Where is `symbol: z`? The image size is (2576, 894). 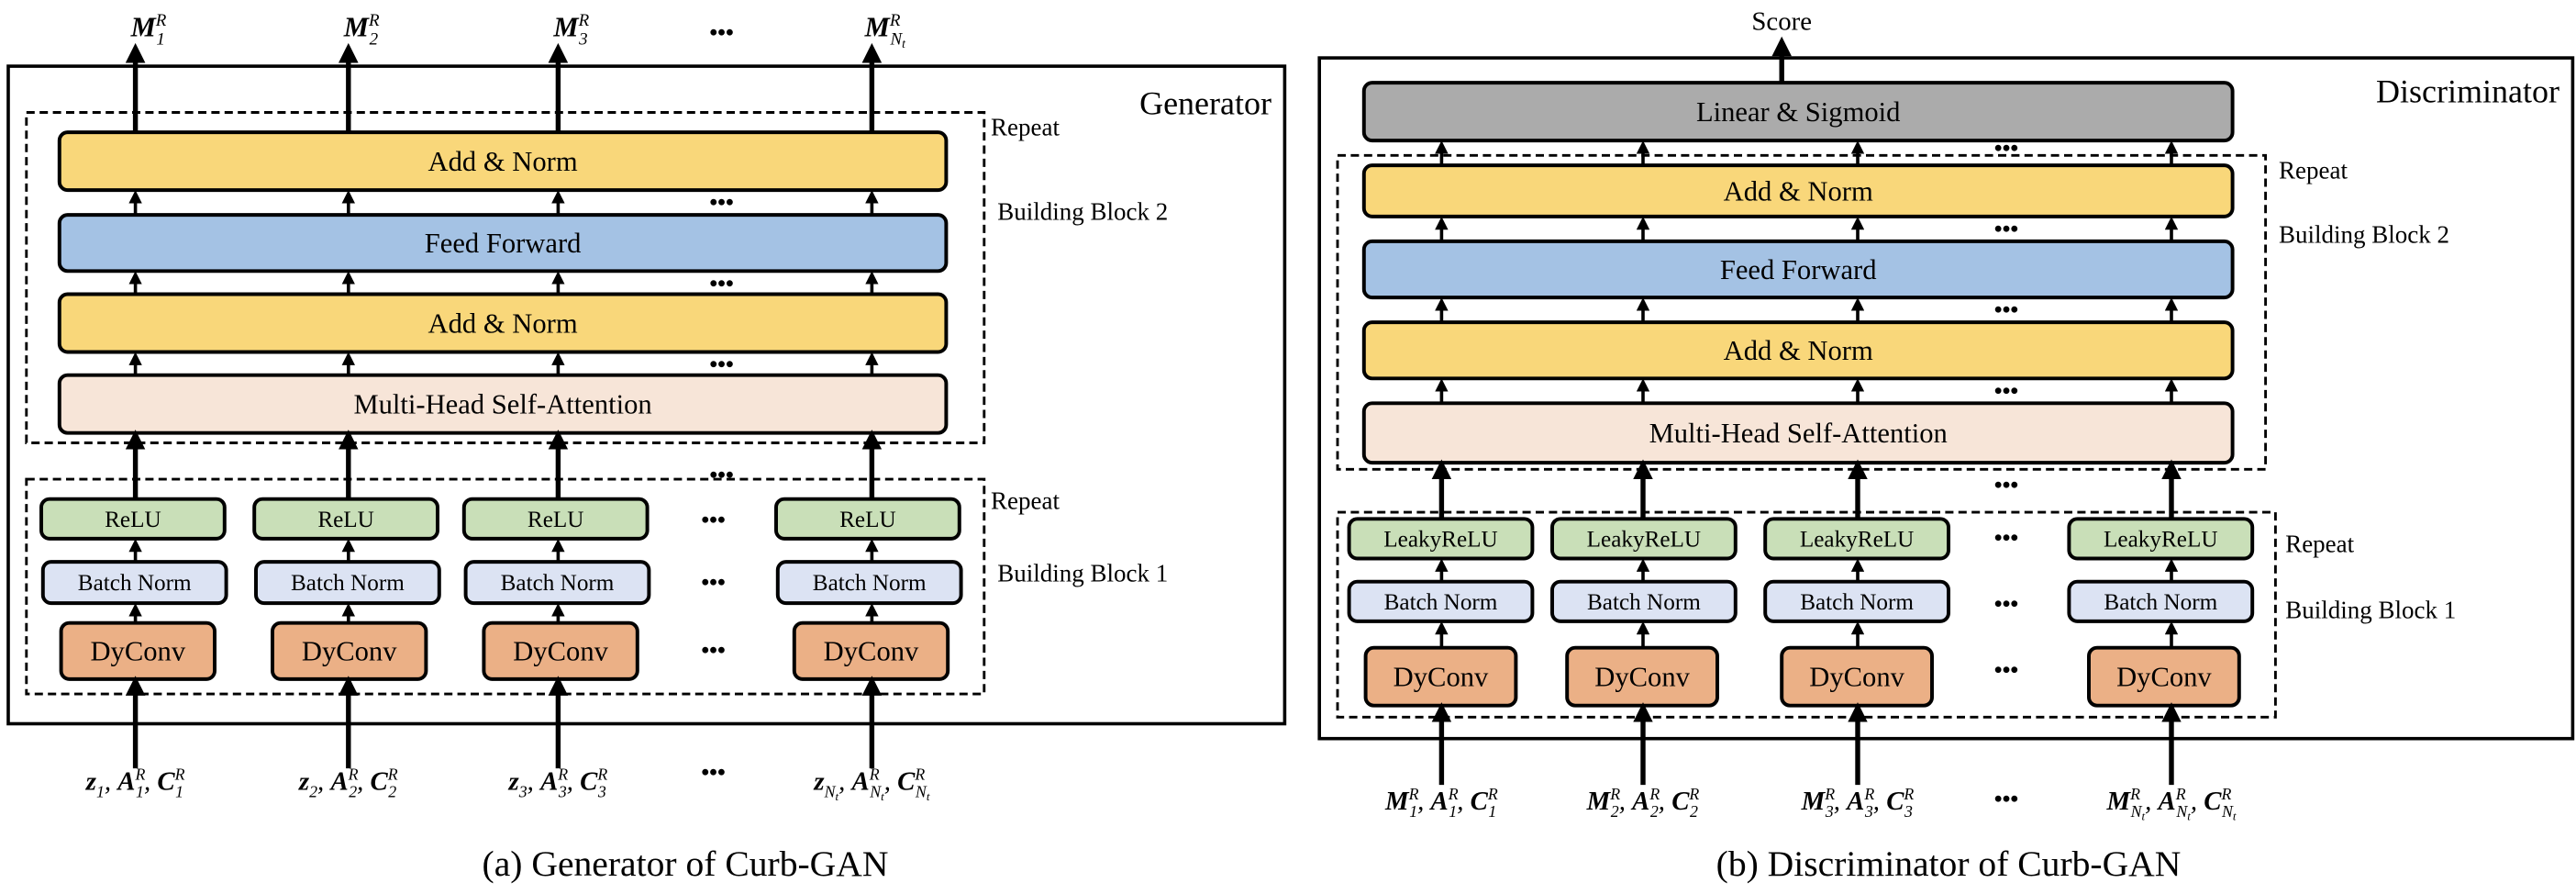 symbol: z is located at coordinates (819, 782).